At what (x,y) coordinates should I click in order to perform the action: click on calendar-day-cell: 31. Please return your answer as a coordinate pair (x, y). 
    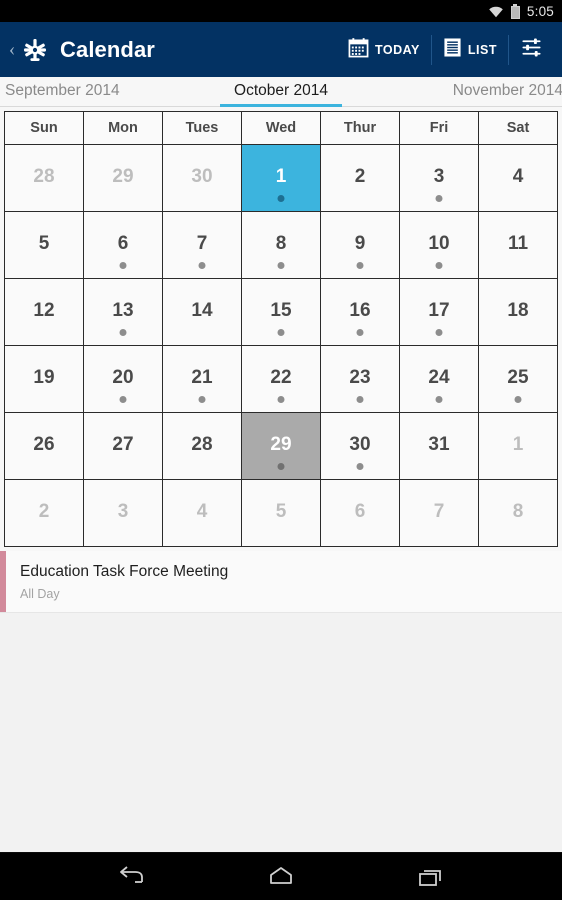
    Looking at the image, I should click on (439, 446).